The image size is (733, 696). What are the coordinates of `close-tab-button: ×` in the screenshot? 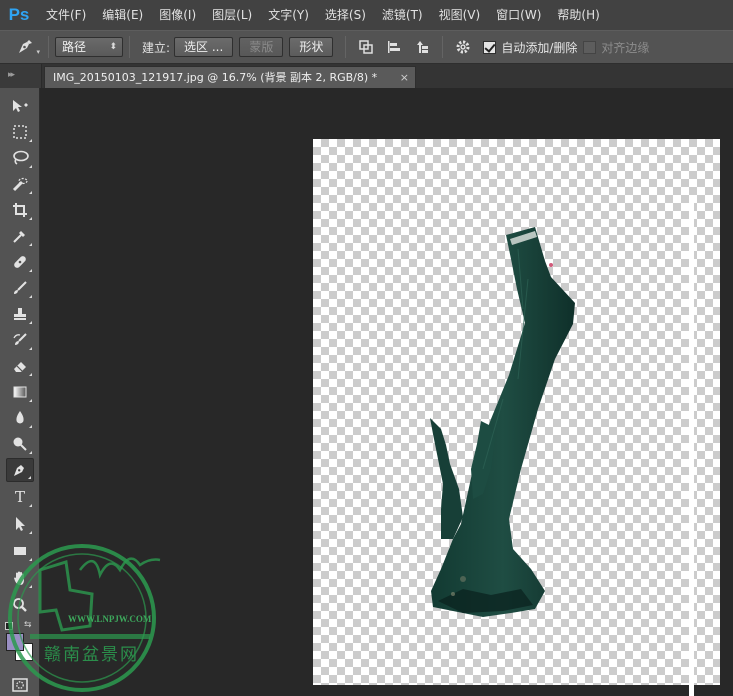 It's located at (404, 77).